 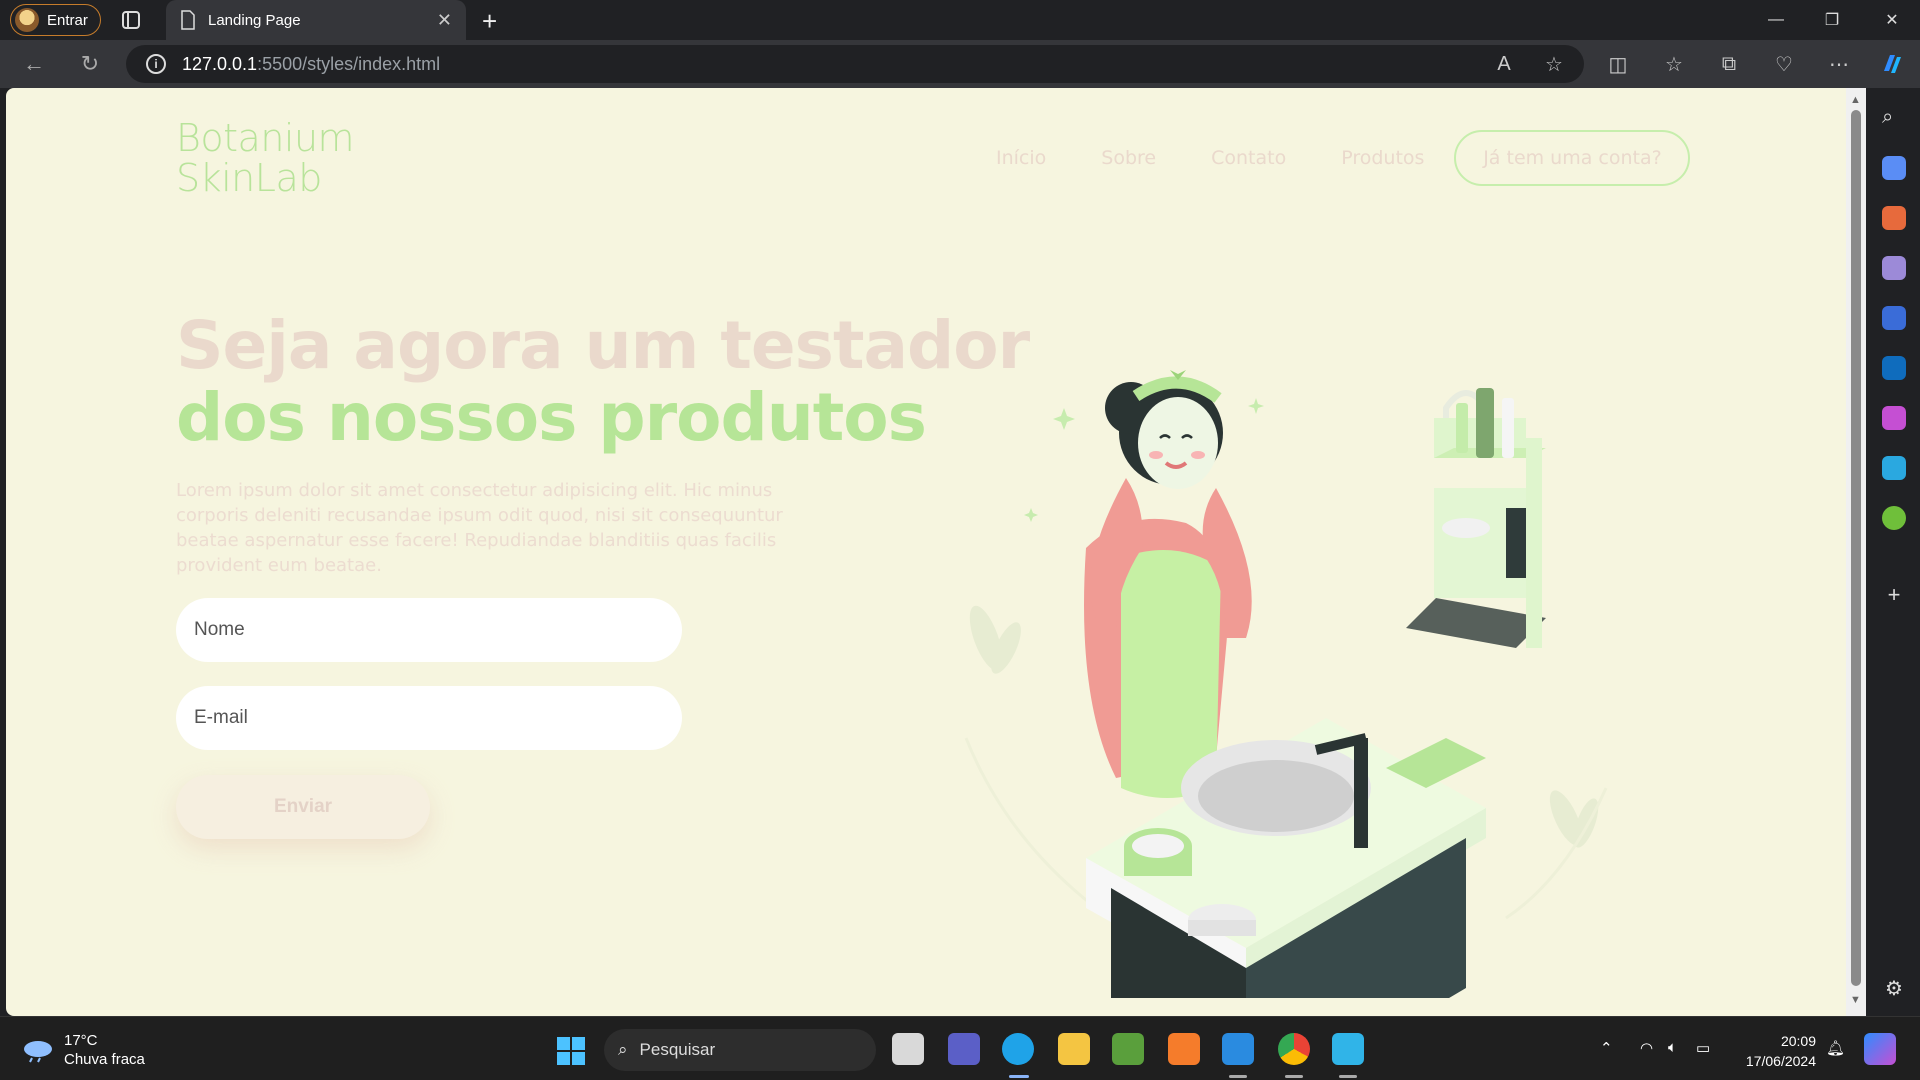 What do you see at coordinates (219, 629) in the screenshot?
I see `name-placeholder: Nome` at bounding box center [219, 629].